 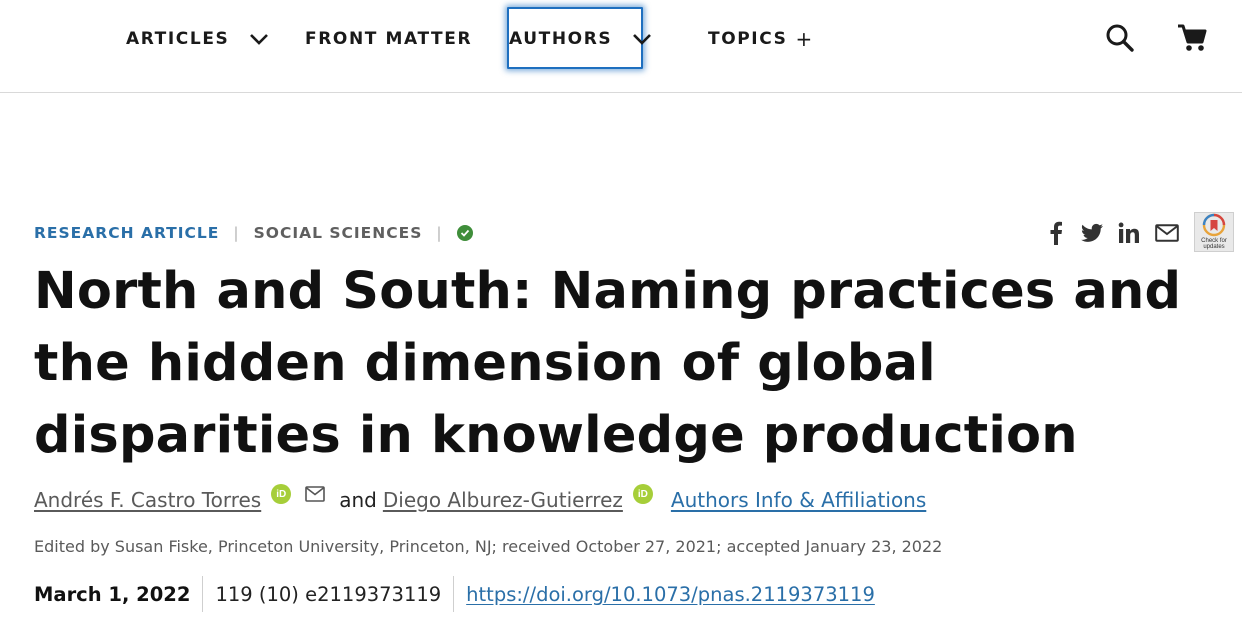 I want to click on facebook-icon, so click(x=1056, y=233).